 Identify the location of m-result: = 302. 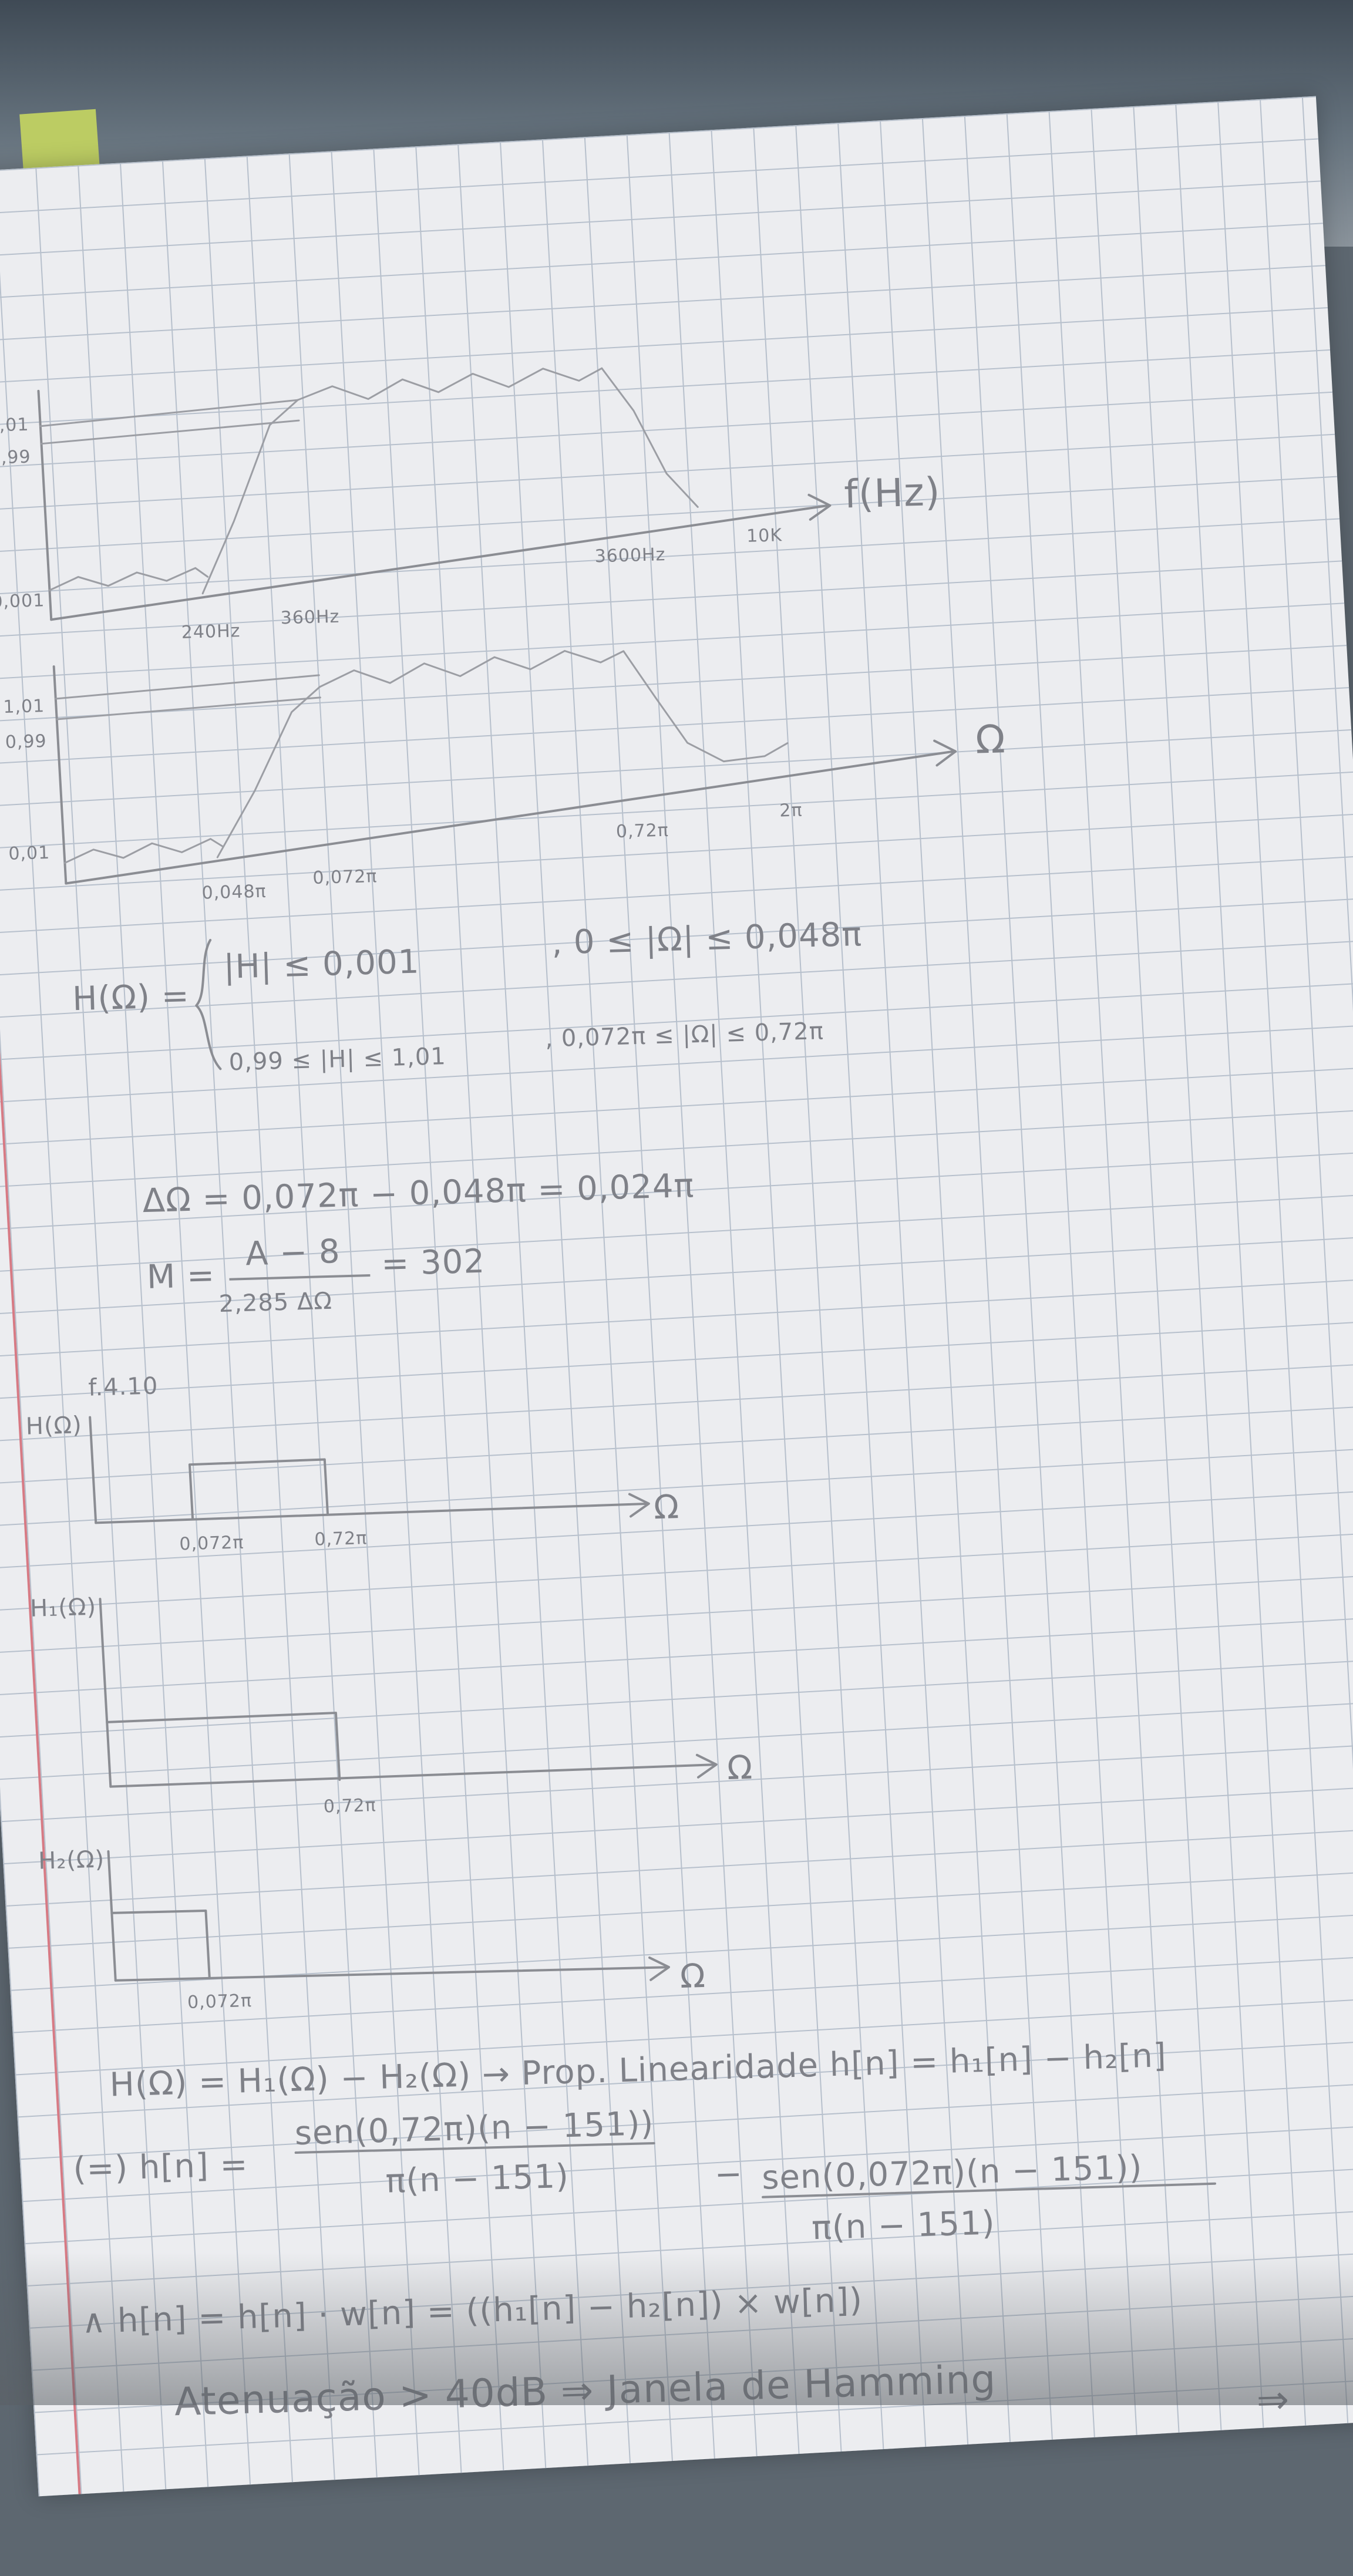
(434, 1263).